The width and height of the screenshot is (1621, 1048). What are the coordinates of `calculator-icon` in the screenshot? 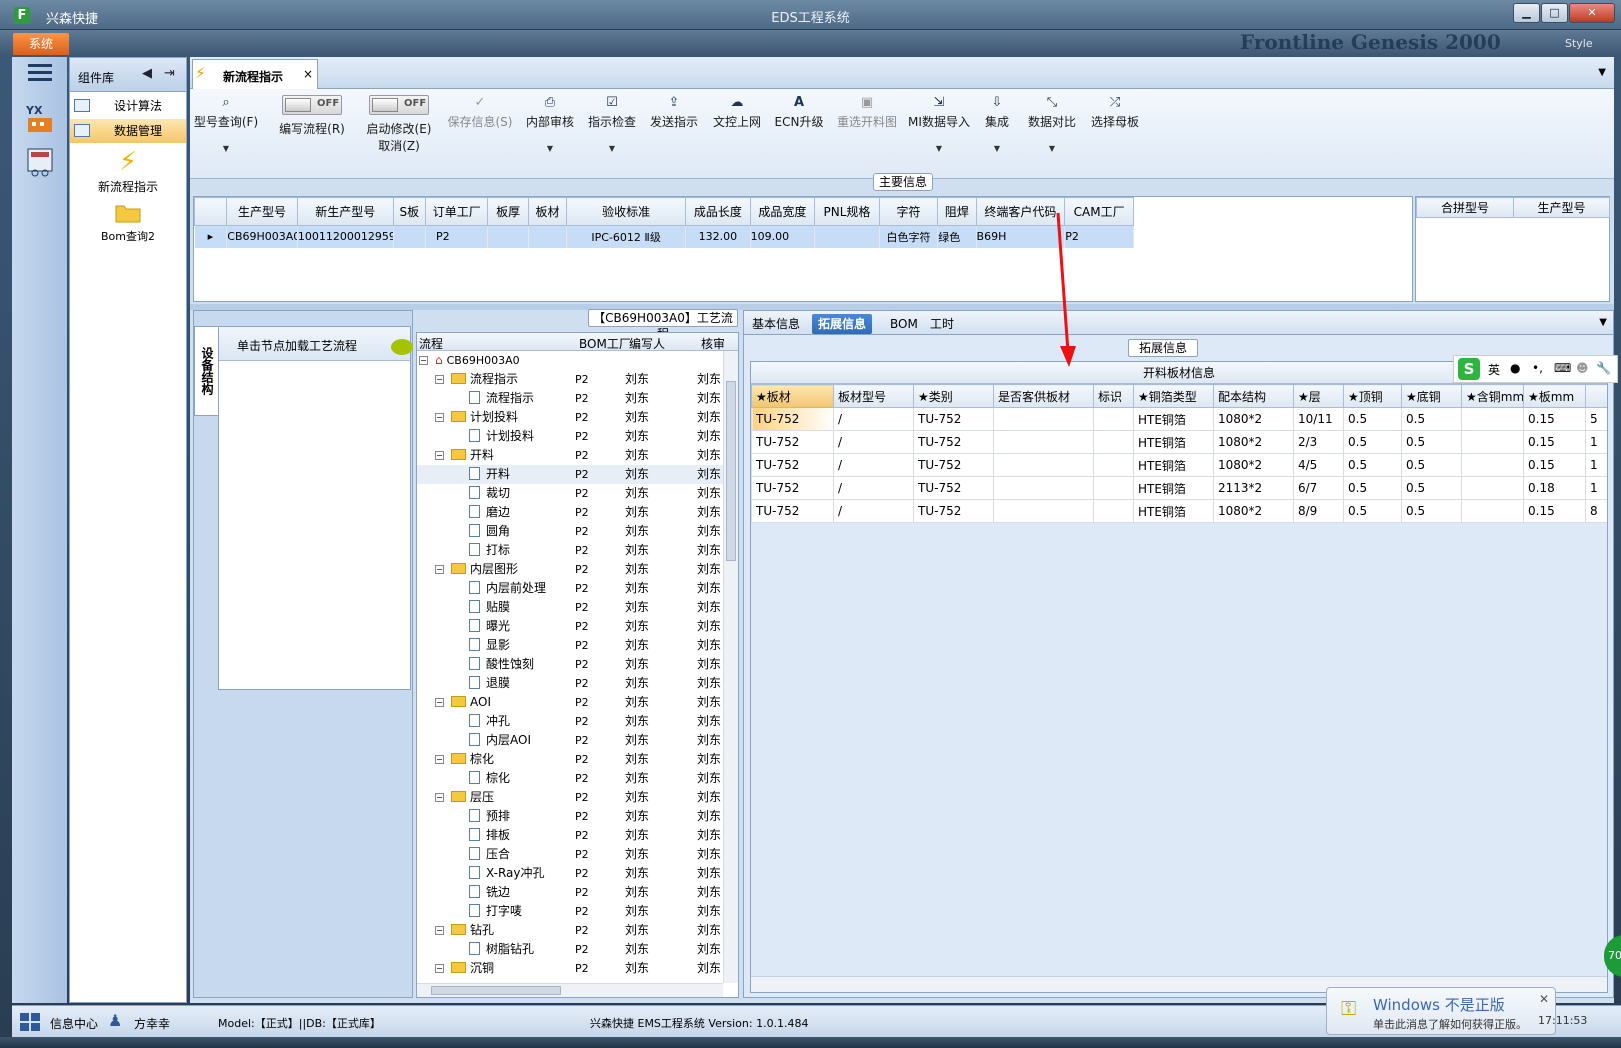 It's located at (40, 164).